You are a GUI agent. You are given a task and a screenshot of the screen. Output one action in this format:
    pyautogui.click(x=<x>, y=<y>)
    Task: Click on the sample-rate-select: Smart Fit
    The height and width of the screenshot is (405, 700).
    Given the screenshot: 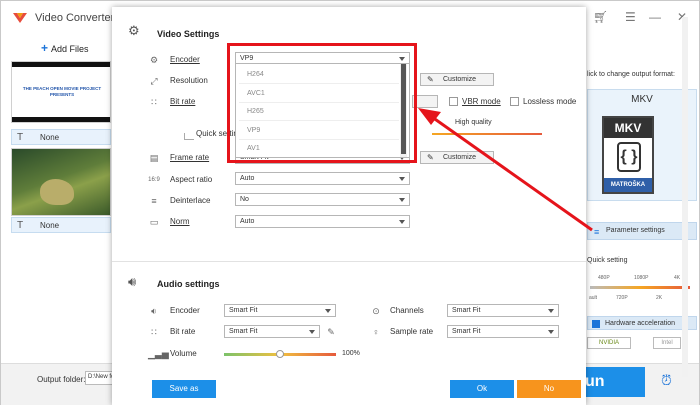 What is the action you would take?
    pyautogui.click(x=503, y=331)
    